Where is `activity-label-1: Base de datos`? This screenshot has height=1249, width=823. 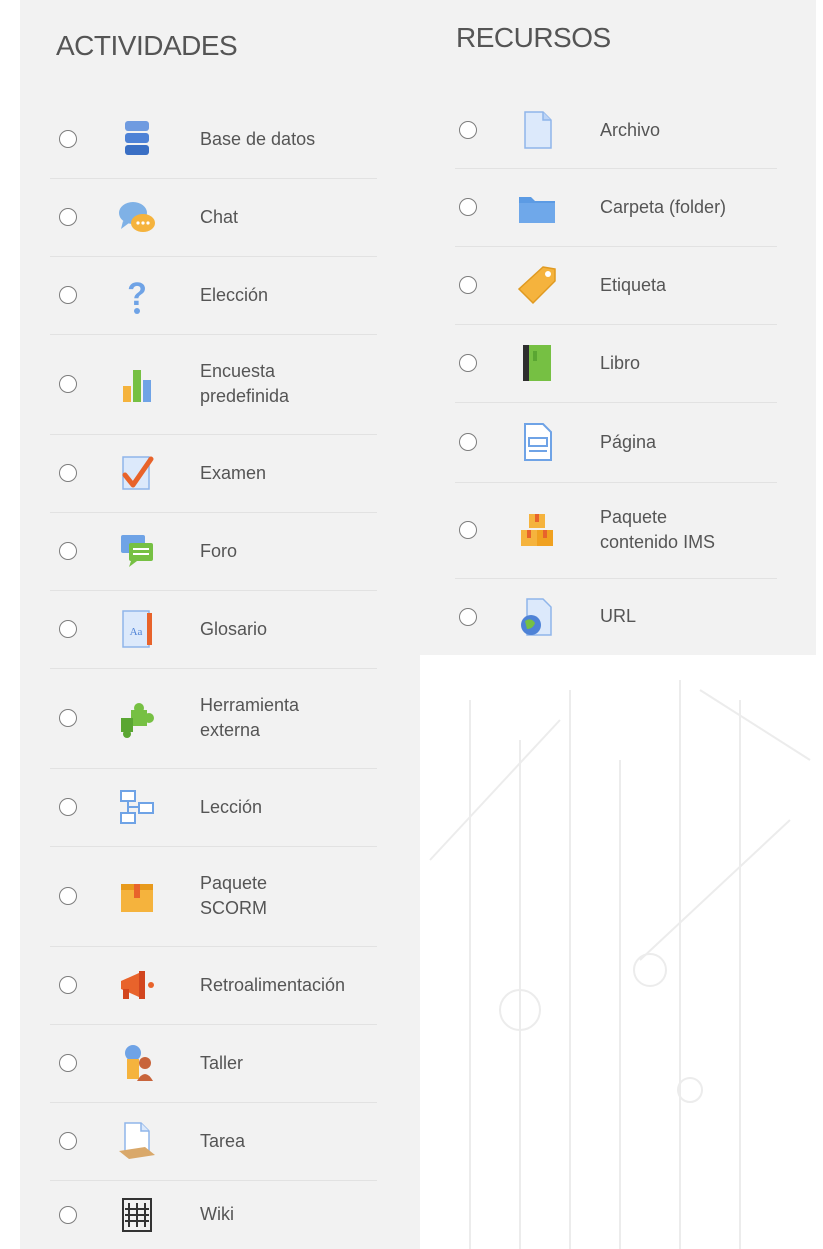 activity-label-1: Base de datos is located at coordinates (307, 139).